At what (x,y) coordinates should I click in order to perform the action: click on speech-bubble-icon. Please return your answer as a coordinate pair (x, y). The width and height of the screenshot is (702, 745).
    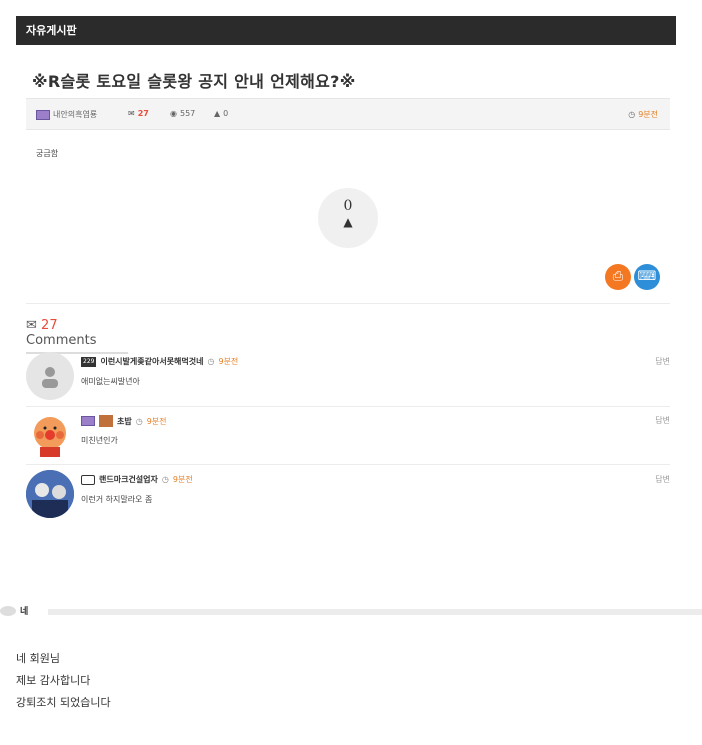
    Looking at the image, I should click on (8, 610).